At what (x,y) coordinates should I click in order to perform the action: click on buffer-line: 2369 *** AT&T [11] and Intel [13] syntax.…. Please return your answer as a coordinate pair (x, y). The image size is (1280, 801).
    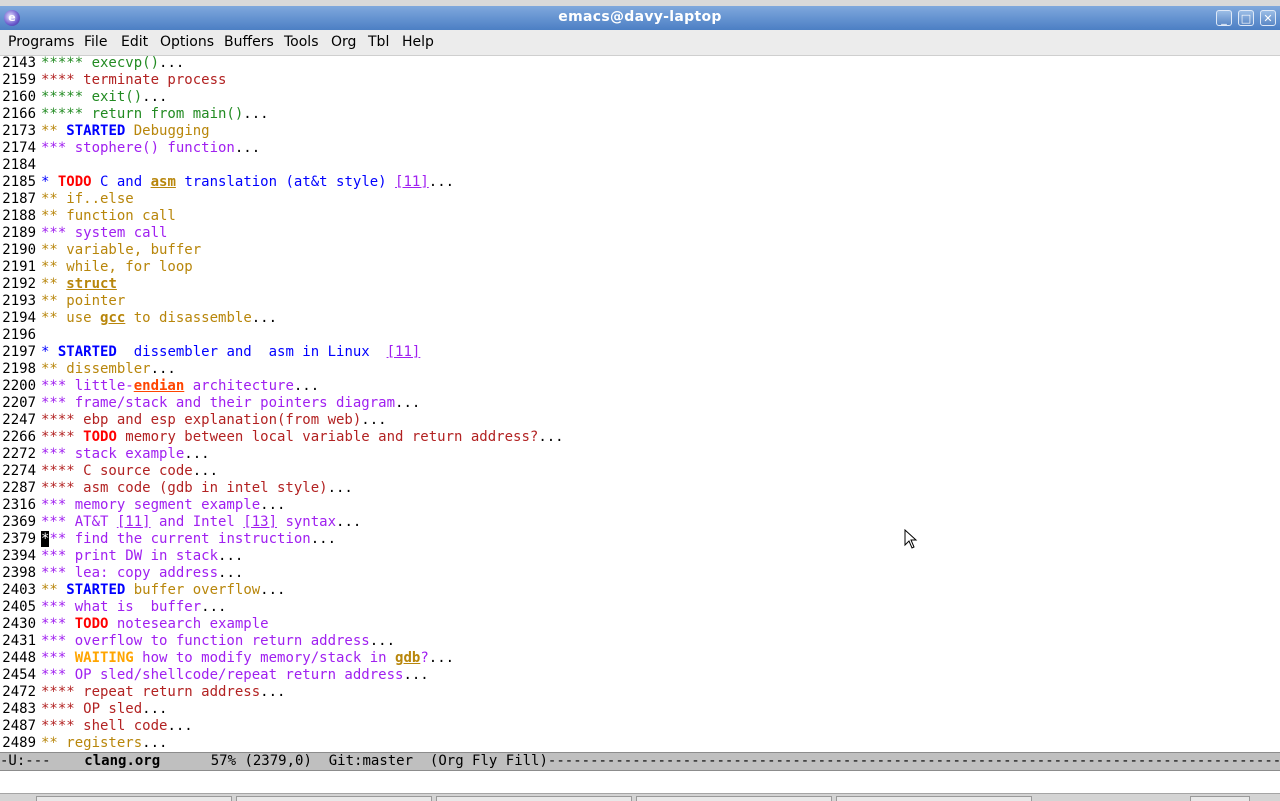
    Looking at the image, I should click on (640, 522).